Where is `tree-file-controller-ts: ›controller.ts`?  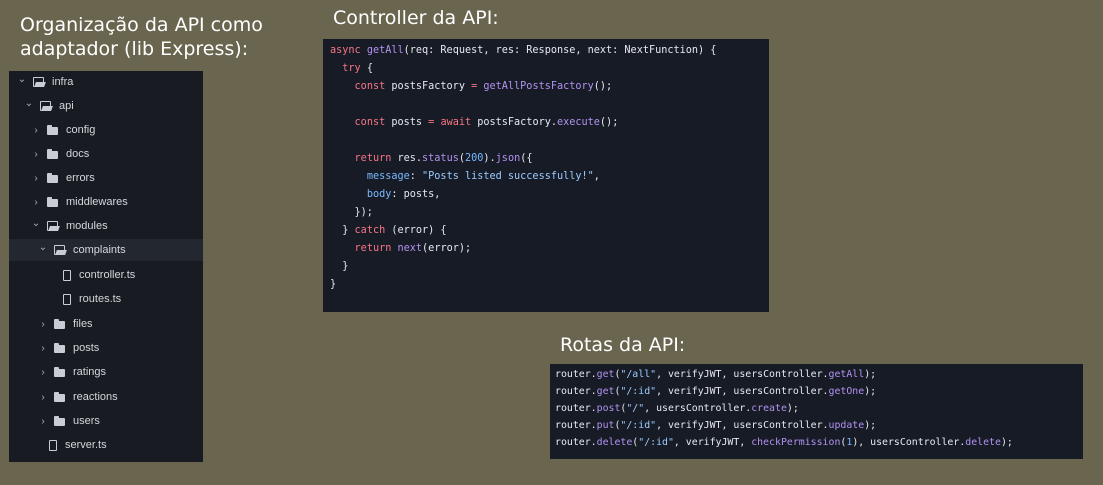
tree-file-controller-ts: ›controller.ts is located at coordinates (106, 275).